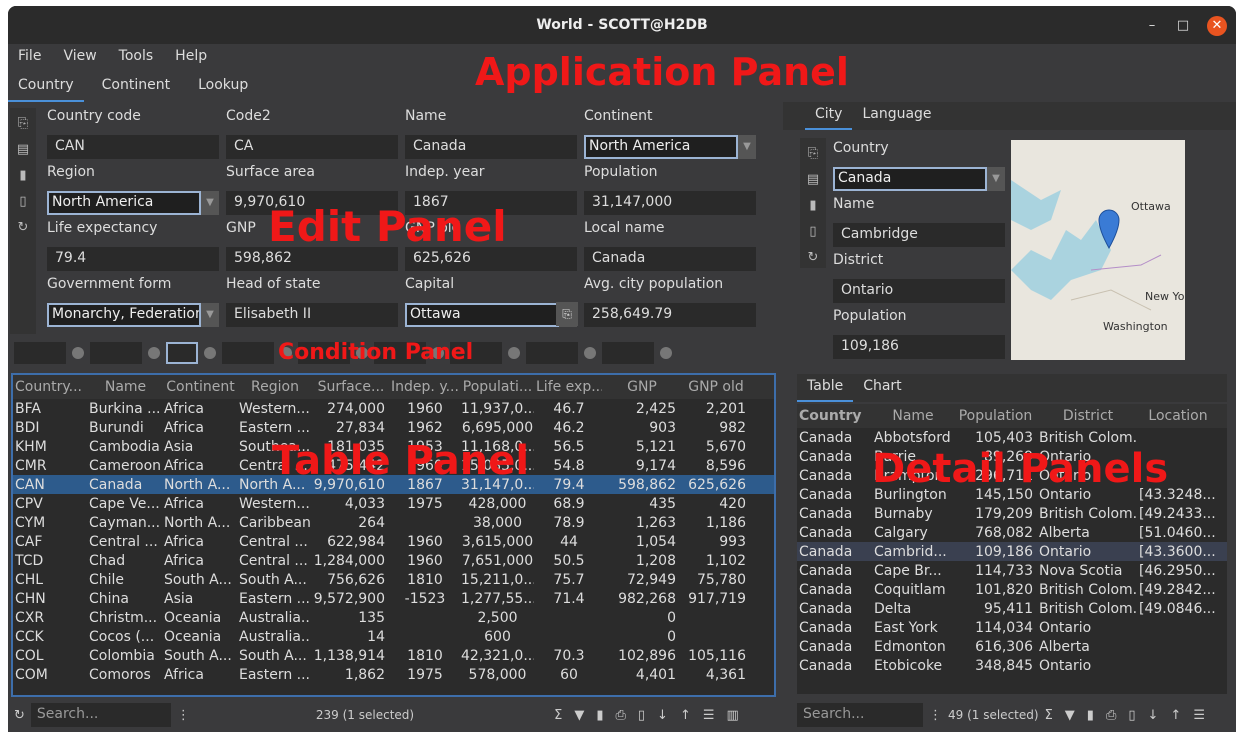 This screenshot has width=1245, height=738. Describe the element at coordinates (199, 387) in the screenshot. I see `column-header: Continent` at that location.